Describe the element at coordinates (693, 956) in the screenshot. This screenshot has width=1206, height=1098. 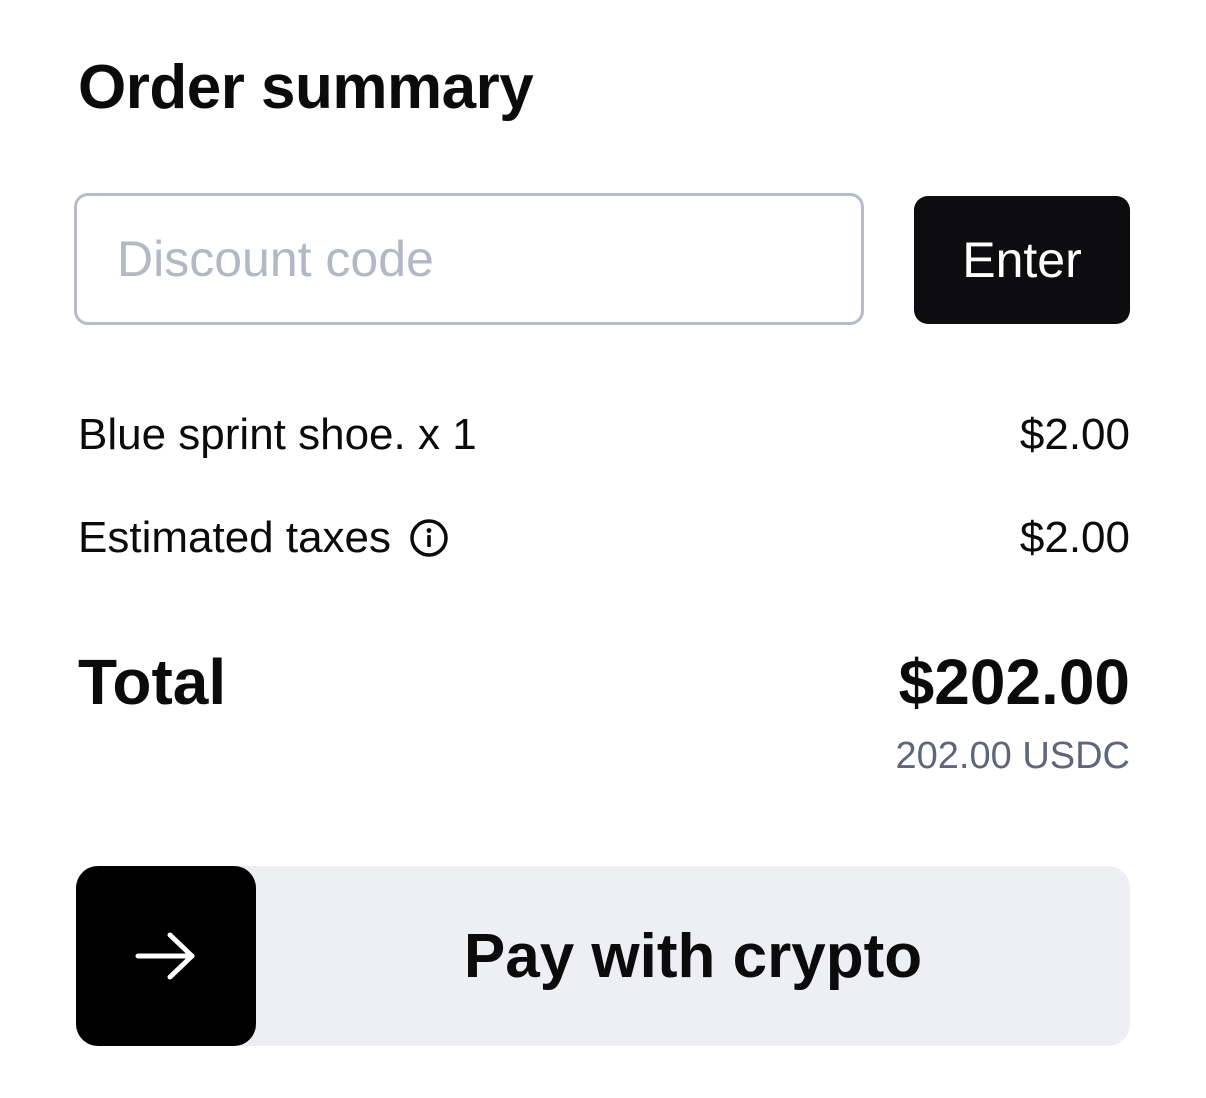
I see `pay-with-crypto-label: Pay with crypto` at that location.